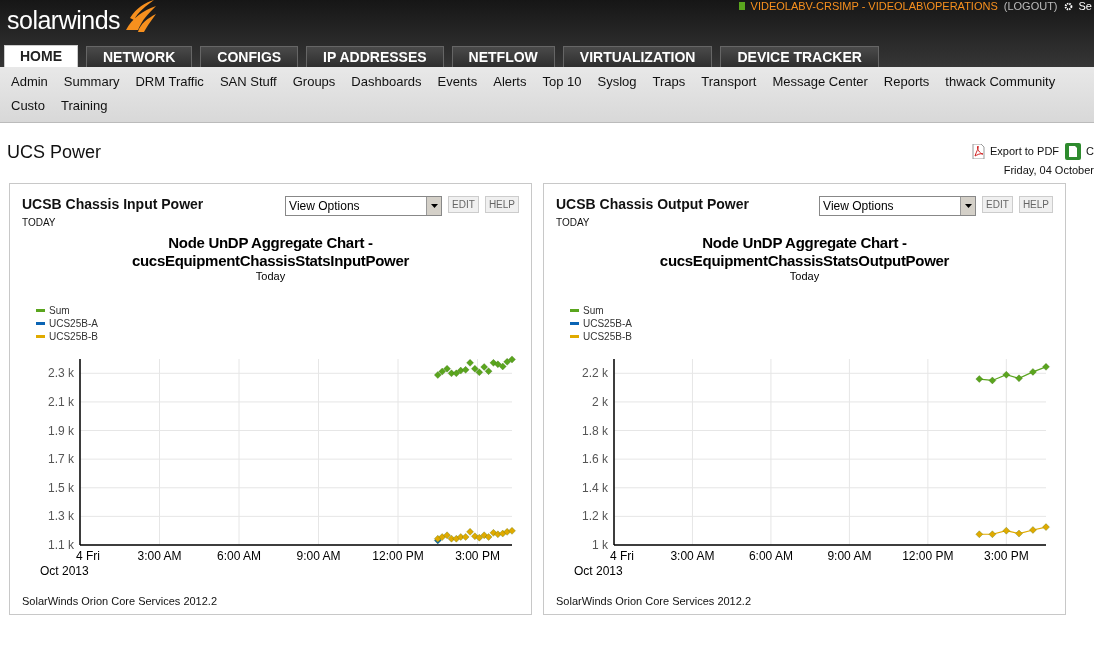 Image resolution: width=1094 pixels, height=648 pixels. What do you see at coordinates (799, 56) in the screenshot?
I see `nav-tab: DEVICE TRACKER` at bounding box center [799, 56].